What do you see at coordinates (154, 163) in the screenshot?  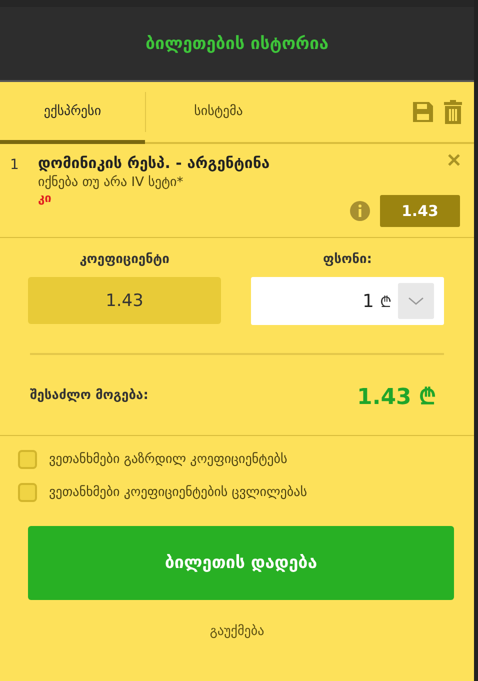 I see `match-name: დომინიკის რესპ. - არგენტინა` at bounding box center [154, 163].